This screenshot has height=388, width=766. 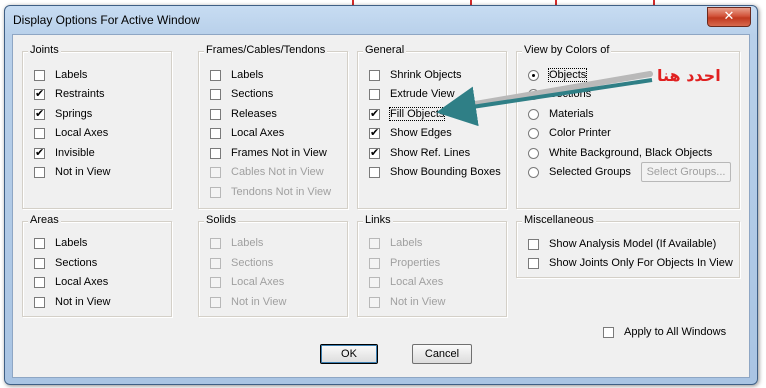 I want to click on annotation-arrow, so click(x=544, y=102).